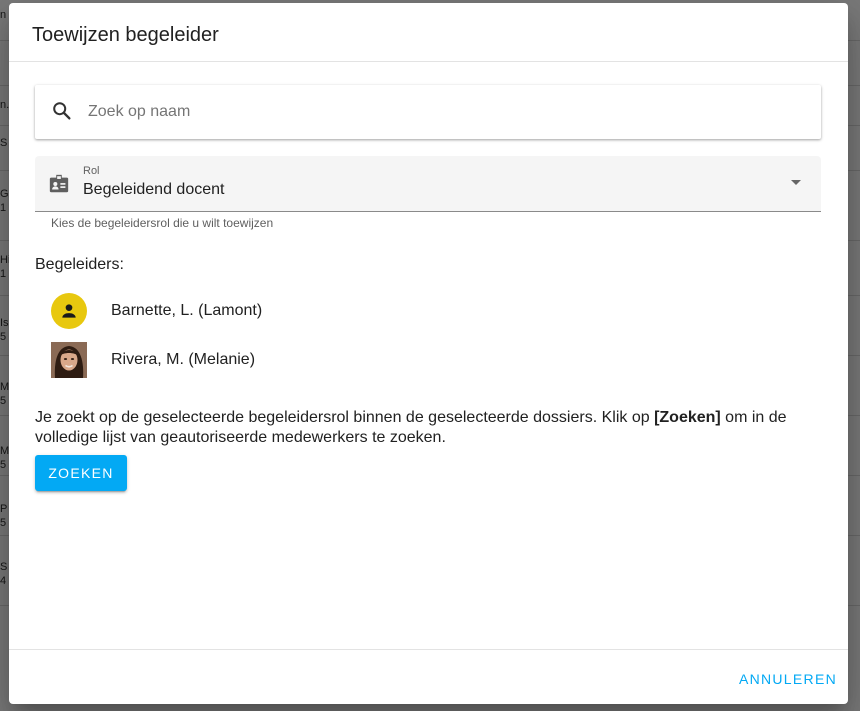 This screenshot has height=711, width=860. Describe the element at coordinates (428, 184) in the screenshot. I see `role-select: Rol Begeleidend docent` at that location.